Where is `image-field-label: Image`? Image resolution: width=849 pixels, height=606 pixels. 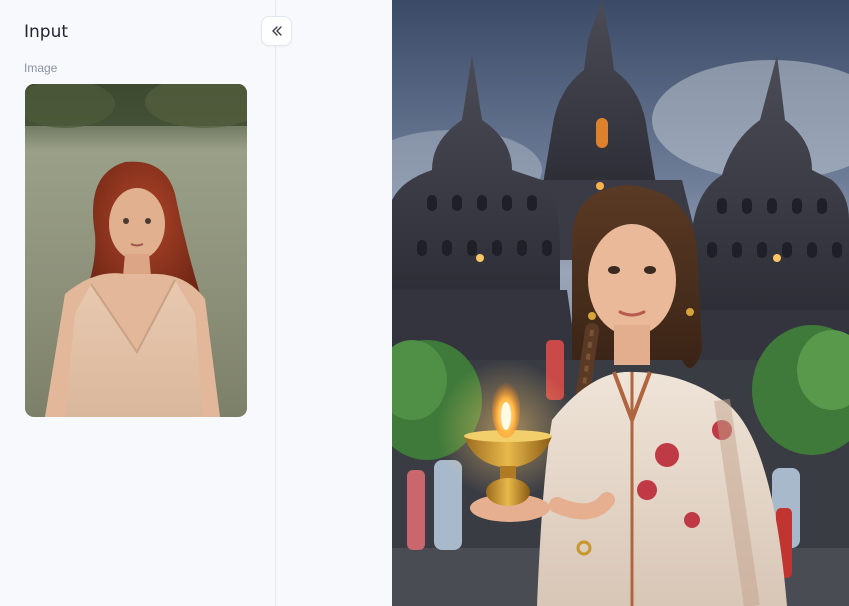 image-field-label: Image is located at coordinates (41, 68).